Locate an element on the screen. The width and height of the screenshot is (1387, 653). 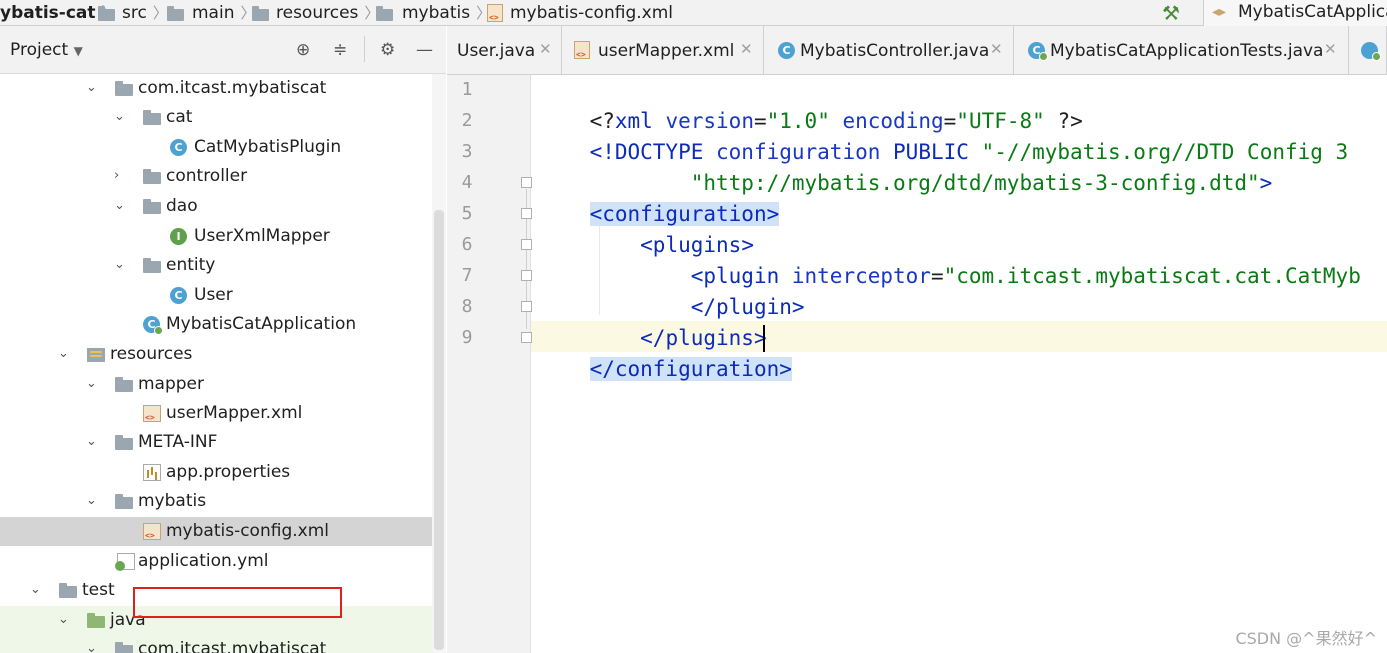
breadcrumb-file: mybatis-config.xml is located at coordinates (591, 13).